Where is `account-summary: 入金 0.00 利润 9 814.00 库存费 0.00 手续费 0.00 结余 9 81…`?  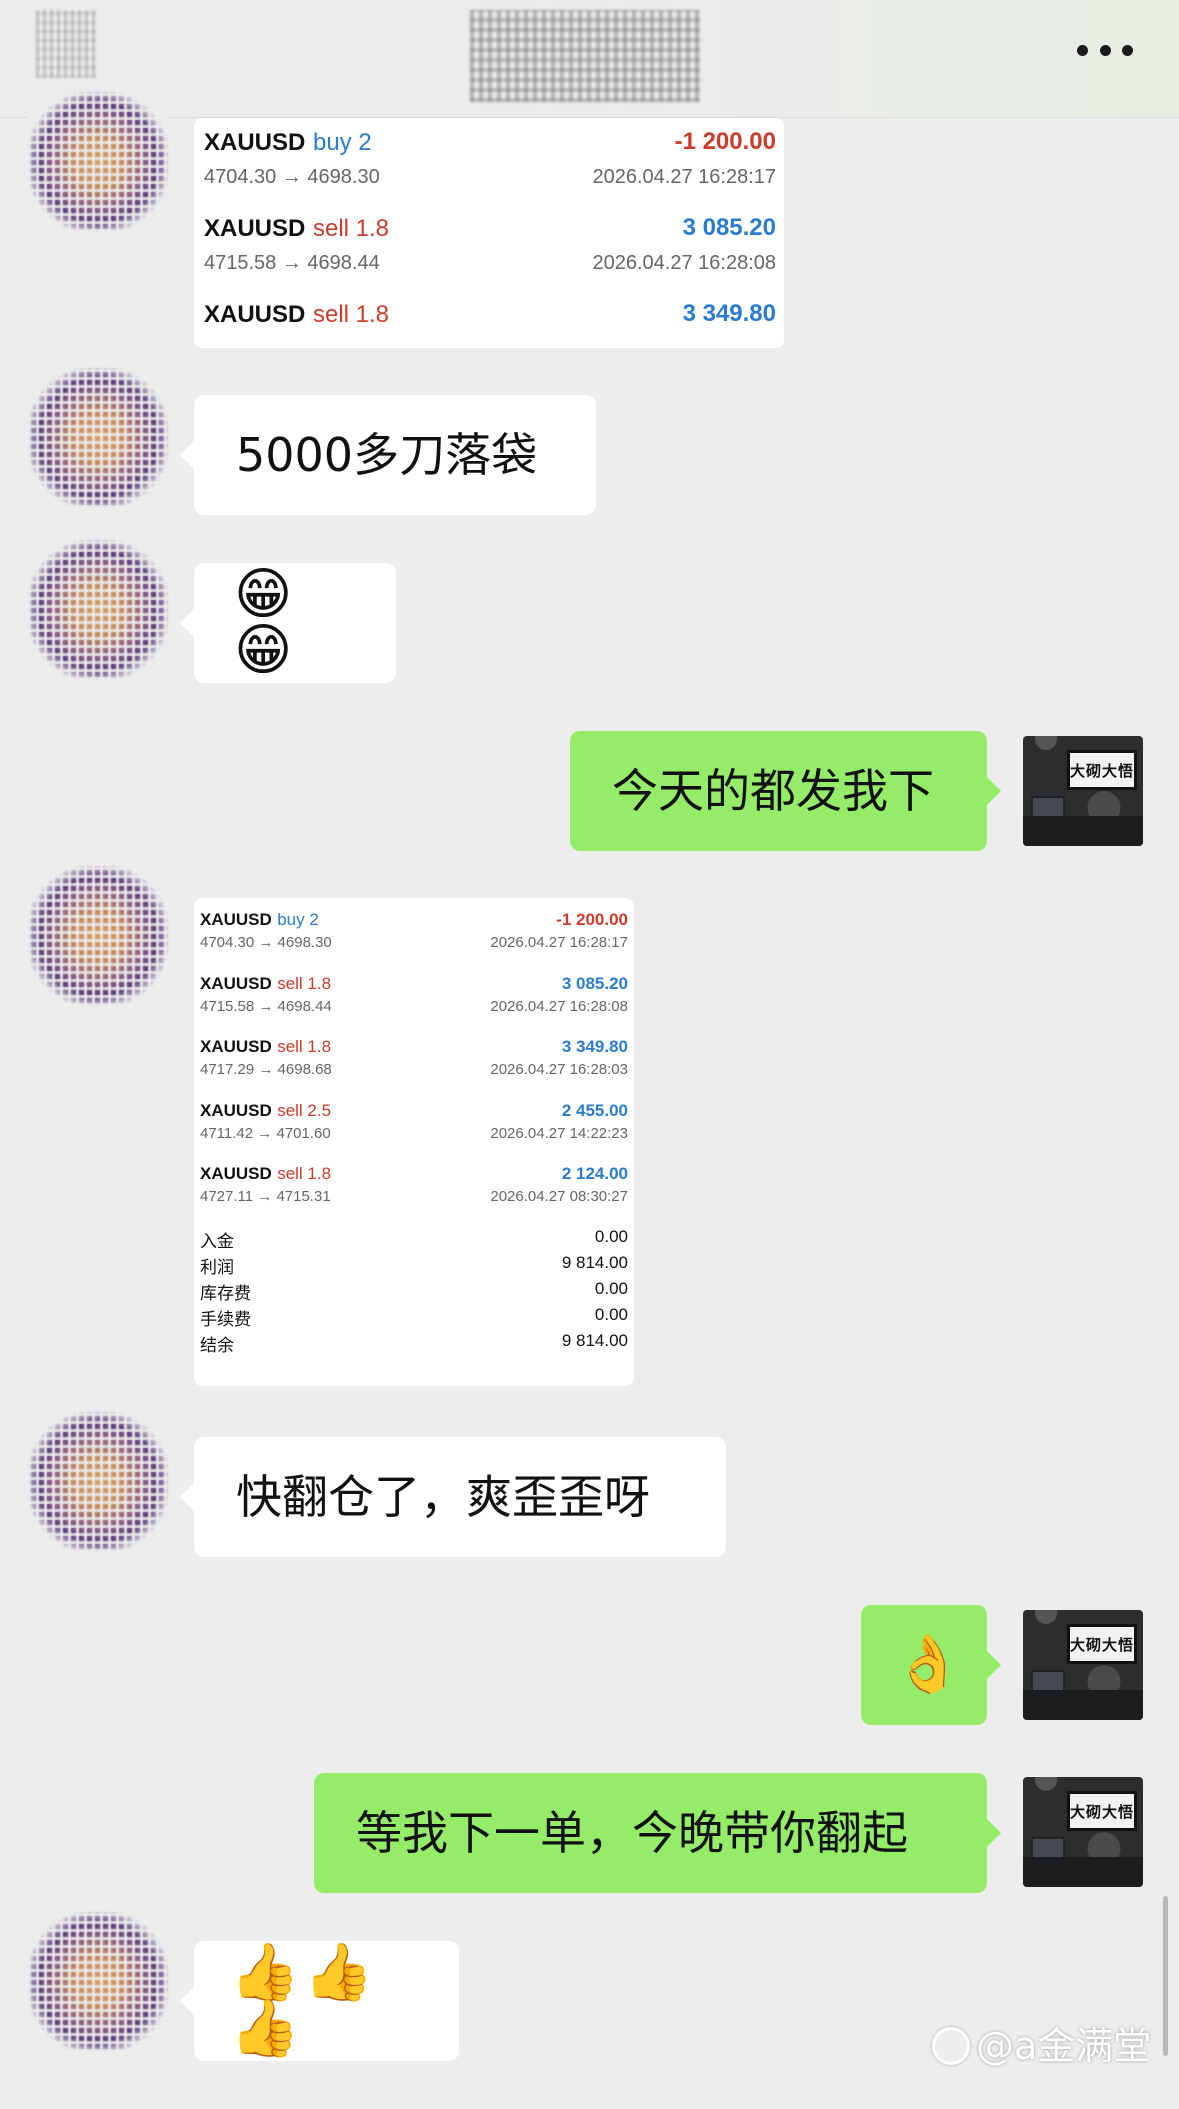 account-summary: 入金 0.00 利润 9 814.00 库存费 0.00 手续费 0.00 结余 9 81… is located at coordinates (414, 1289).